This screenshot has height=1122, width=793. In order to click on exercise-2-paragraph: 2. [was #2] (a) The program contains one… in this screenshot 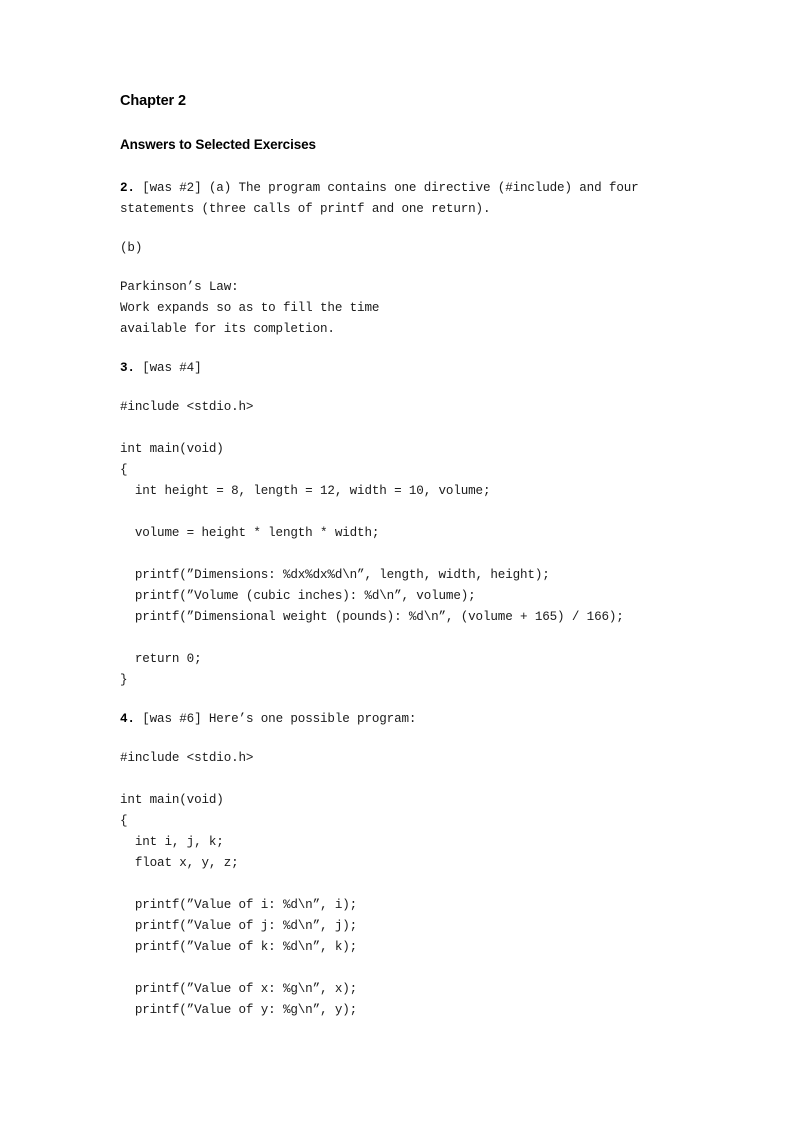, I will do `click(420, 199)`.